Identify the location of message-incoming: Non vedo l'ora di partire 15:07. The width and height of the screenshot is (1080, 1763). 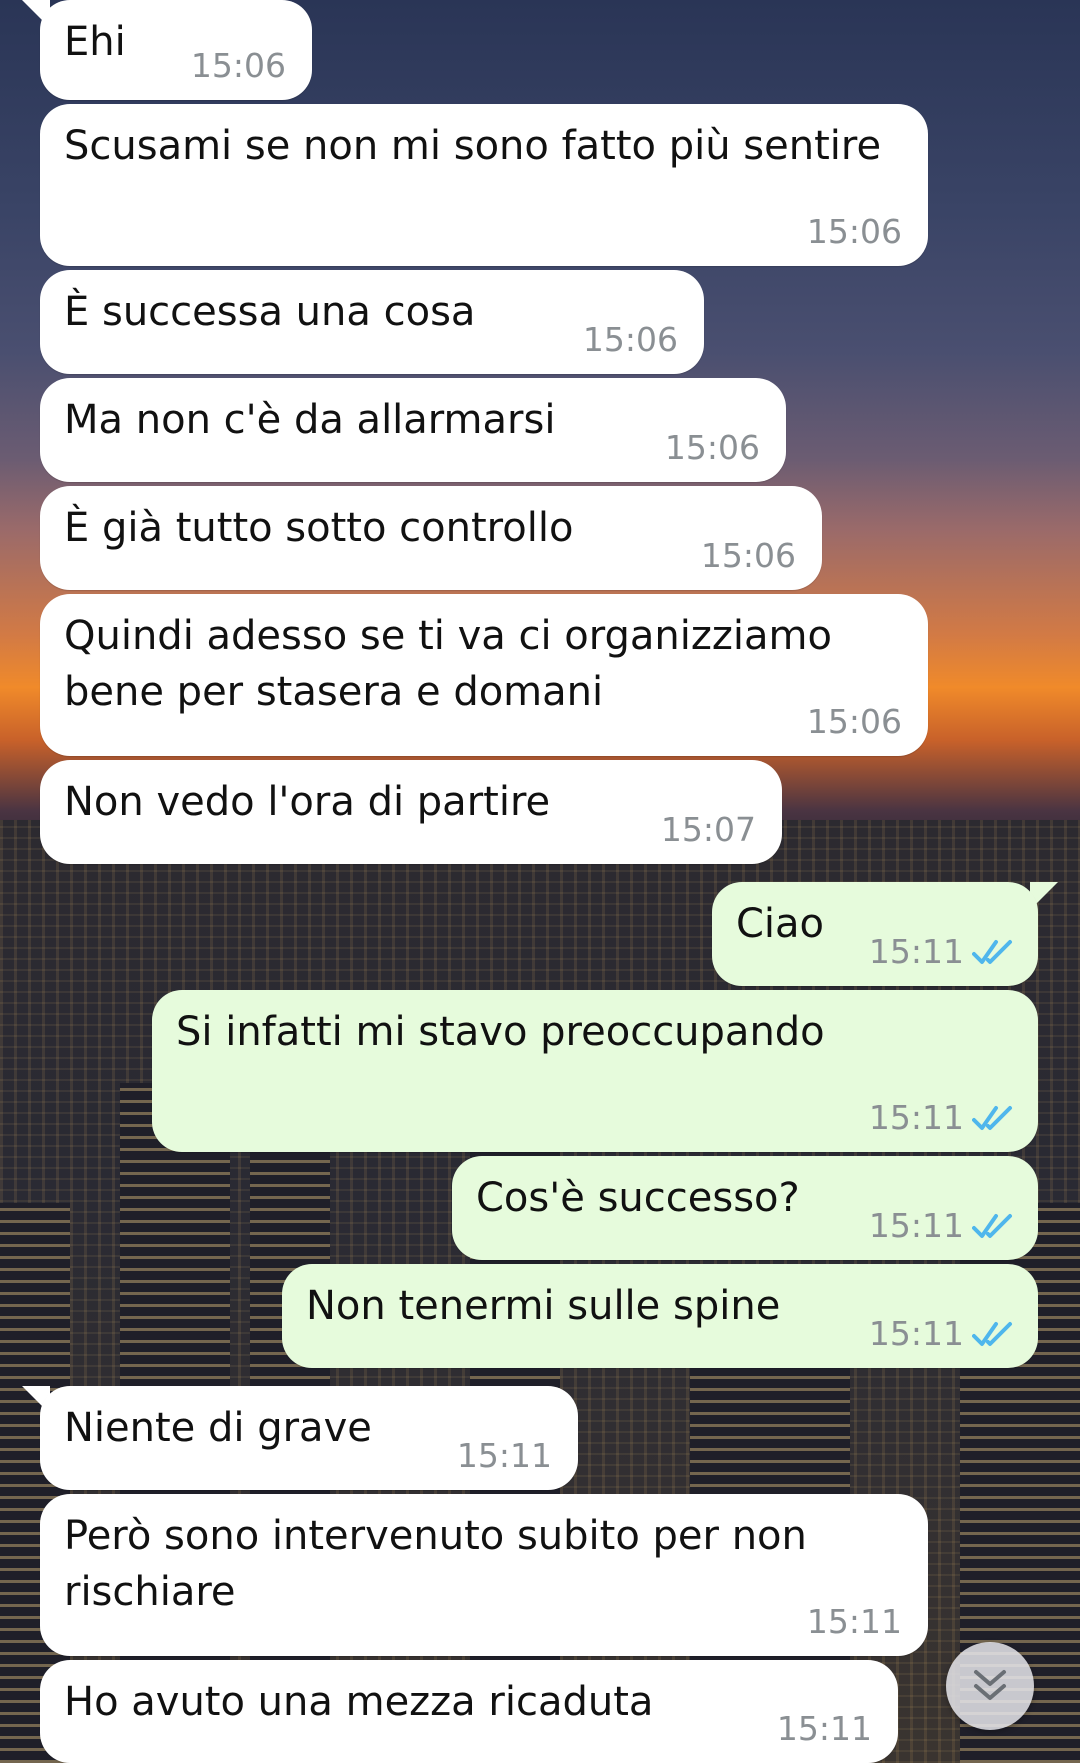
(411, 812).